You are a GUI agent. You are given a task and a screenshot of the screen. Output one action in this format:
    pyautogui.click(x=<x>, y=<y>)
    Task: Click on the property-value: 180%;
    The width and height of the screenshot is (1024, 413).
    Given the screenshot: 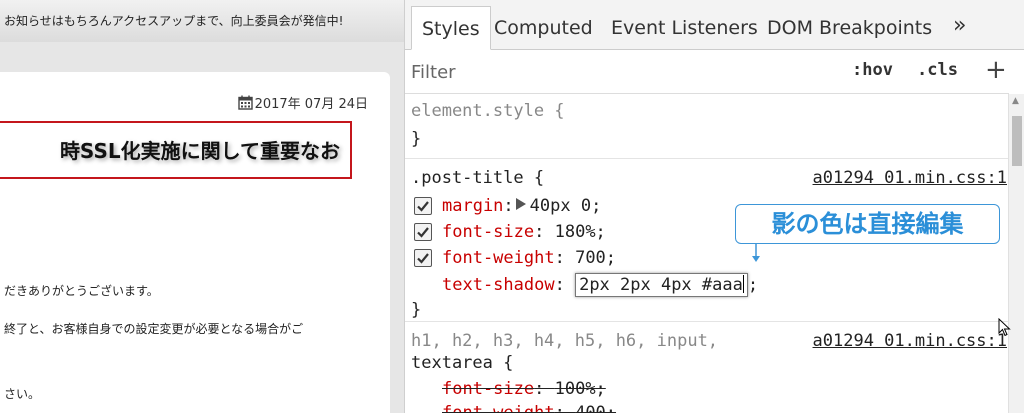 What is the action you would take?
    pyautogui.click(x=580, y=232)
    